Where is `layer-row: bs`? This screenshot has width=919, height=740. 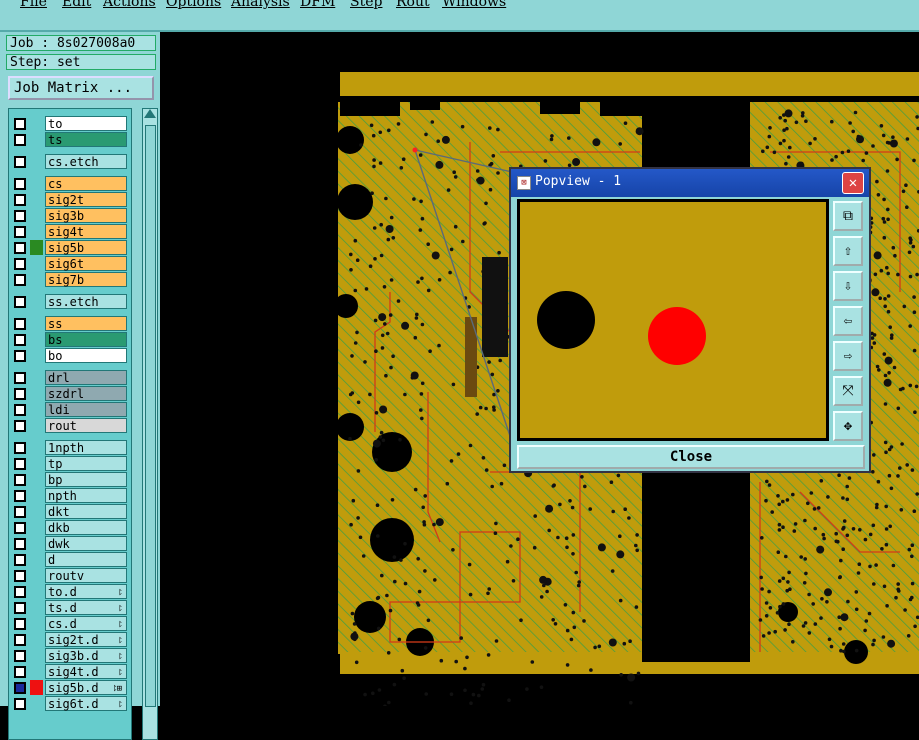 layer-row: bs is located at coordinates (69, 339).